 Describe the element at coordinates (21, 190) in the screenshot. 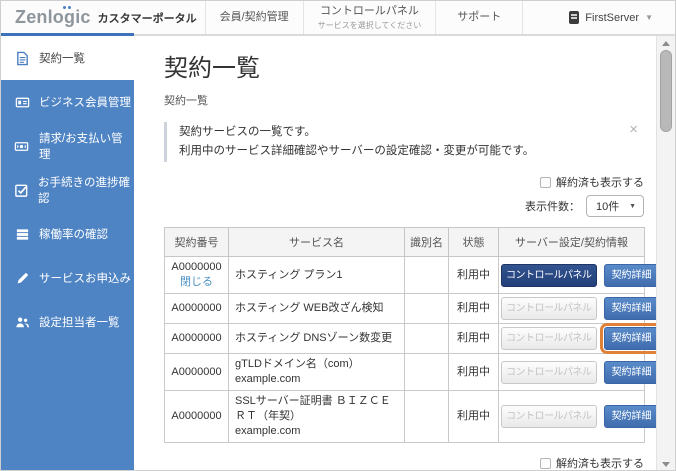

I see `task-check-icon` at that location.